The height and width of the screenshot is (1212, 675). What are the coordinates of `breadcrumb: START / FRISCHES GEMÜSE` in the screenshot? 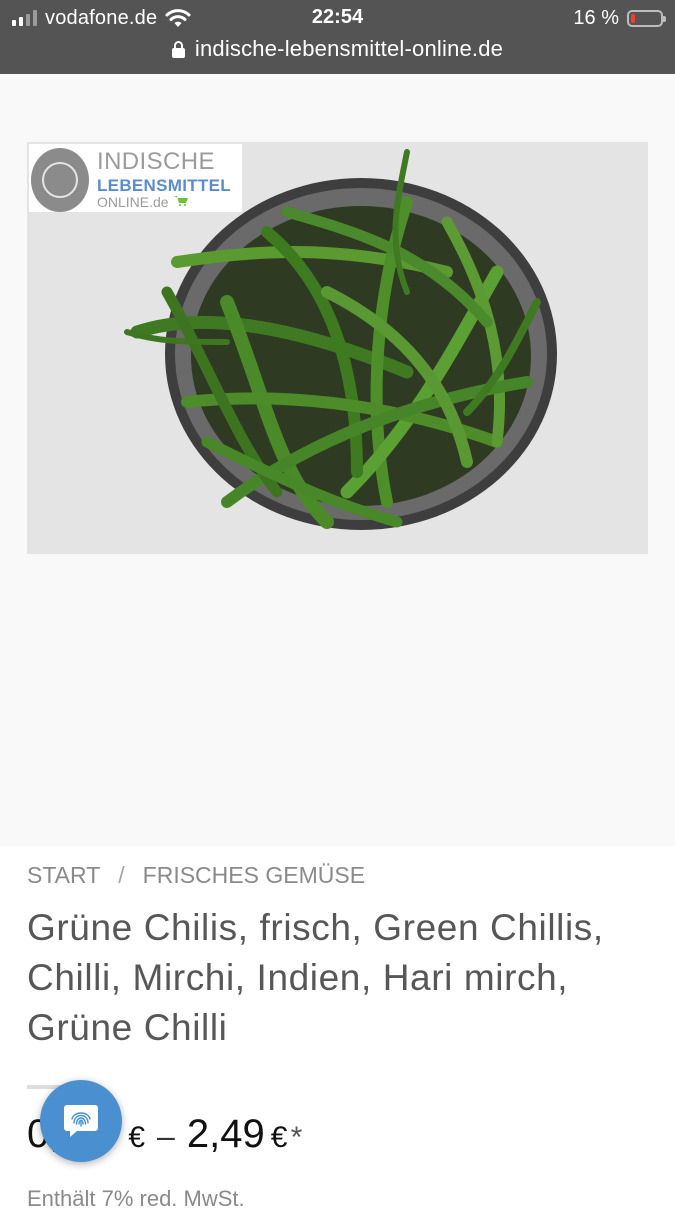 It's located at (196, 875).